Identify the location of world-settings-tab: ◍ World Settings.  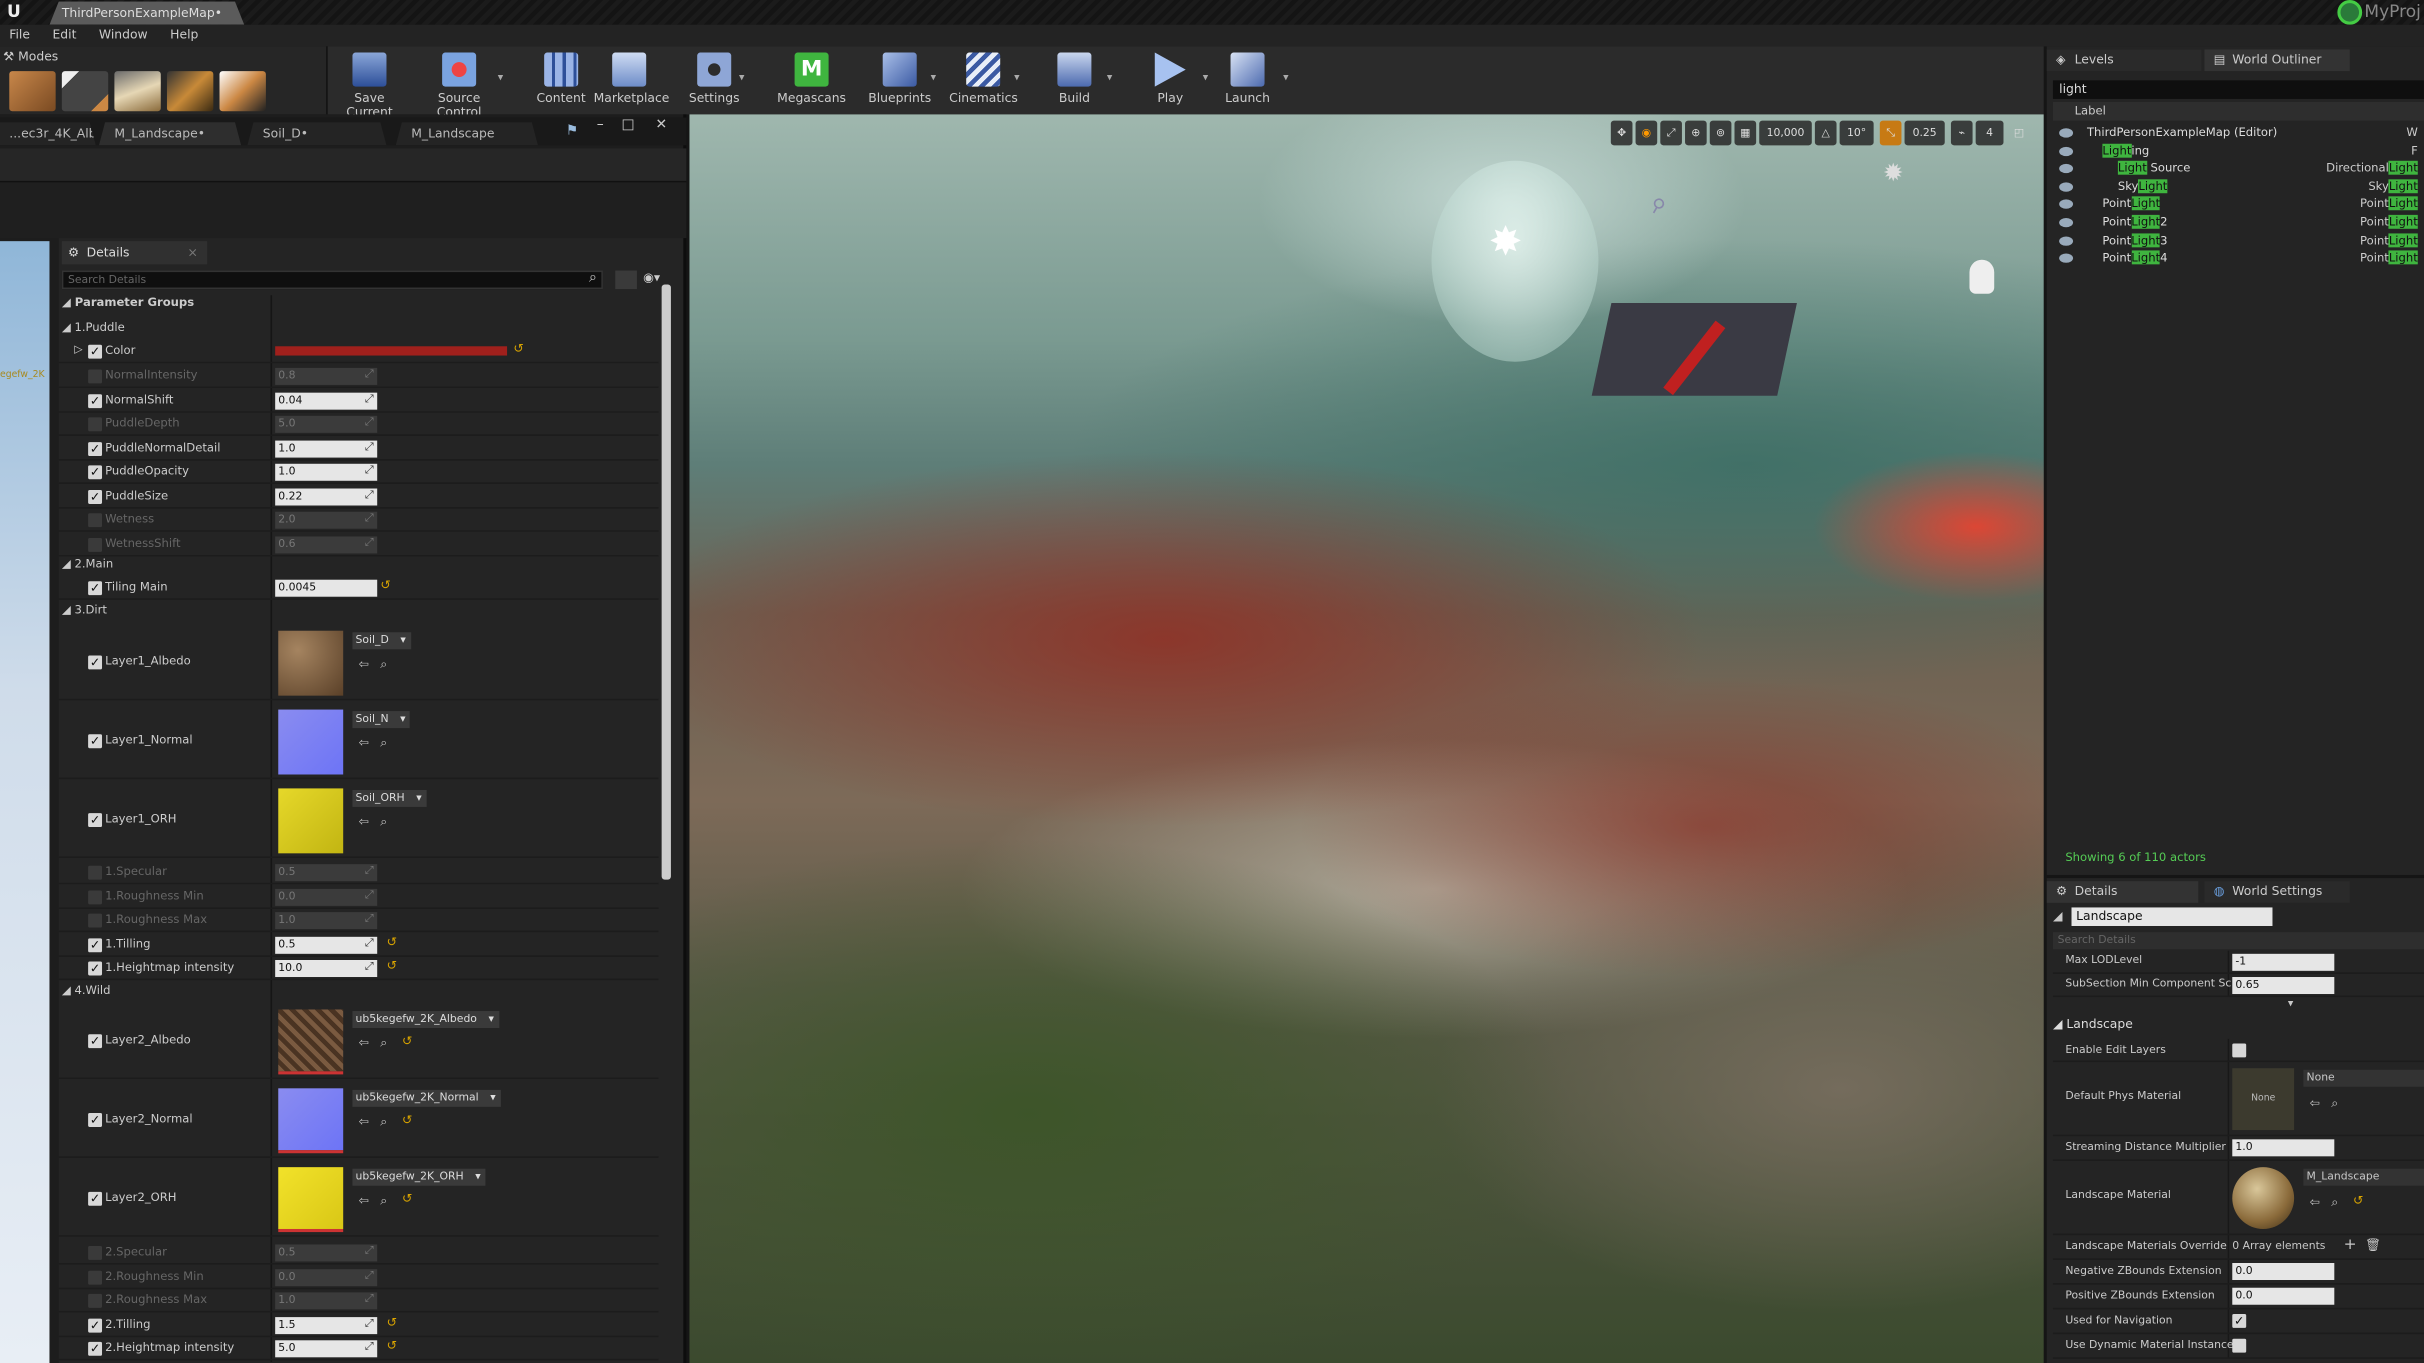
(2277, 892).